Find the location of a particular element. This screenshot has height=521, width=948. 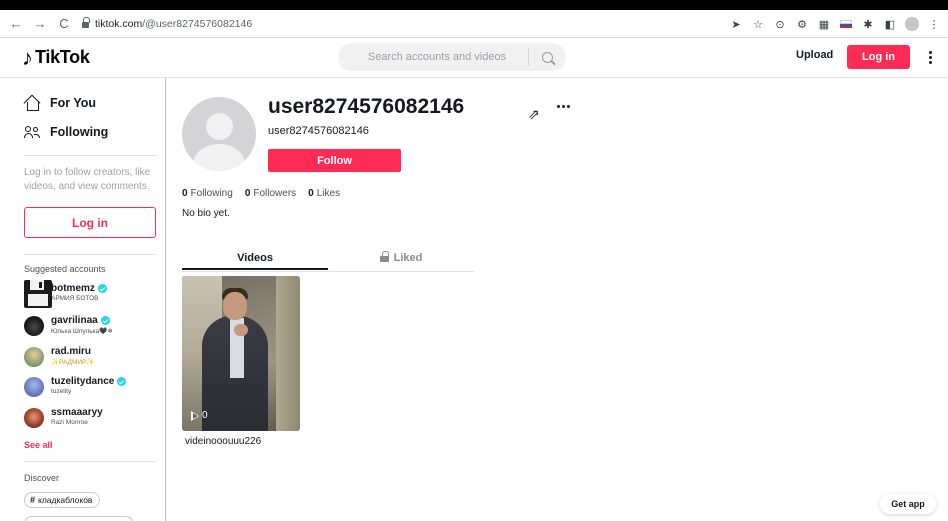

tiktok-logo: ♪ TikTok is located at coordinates (56, 57).